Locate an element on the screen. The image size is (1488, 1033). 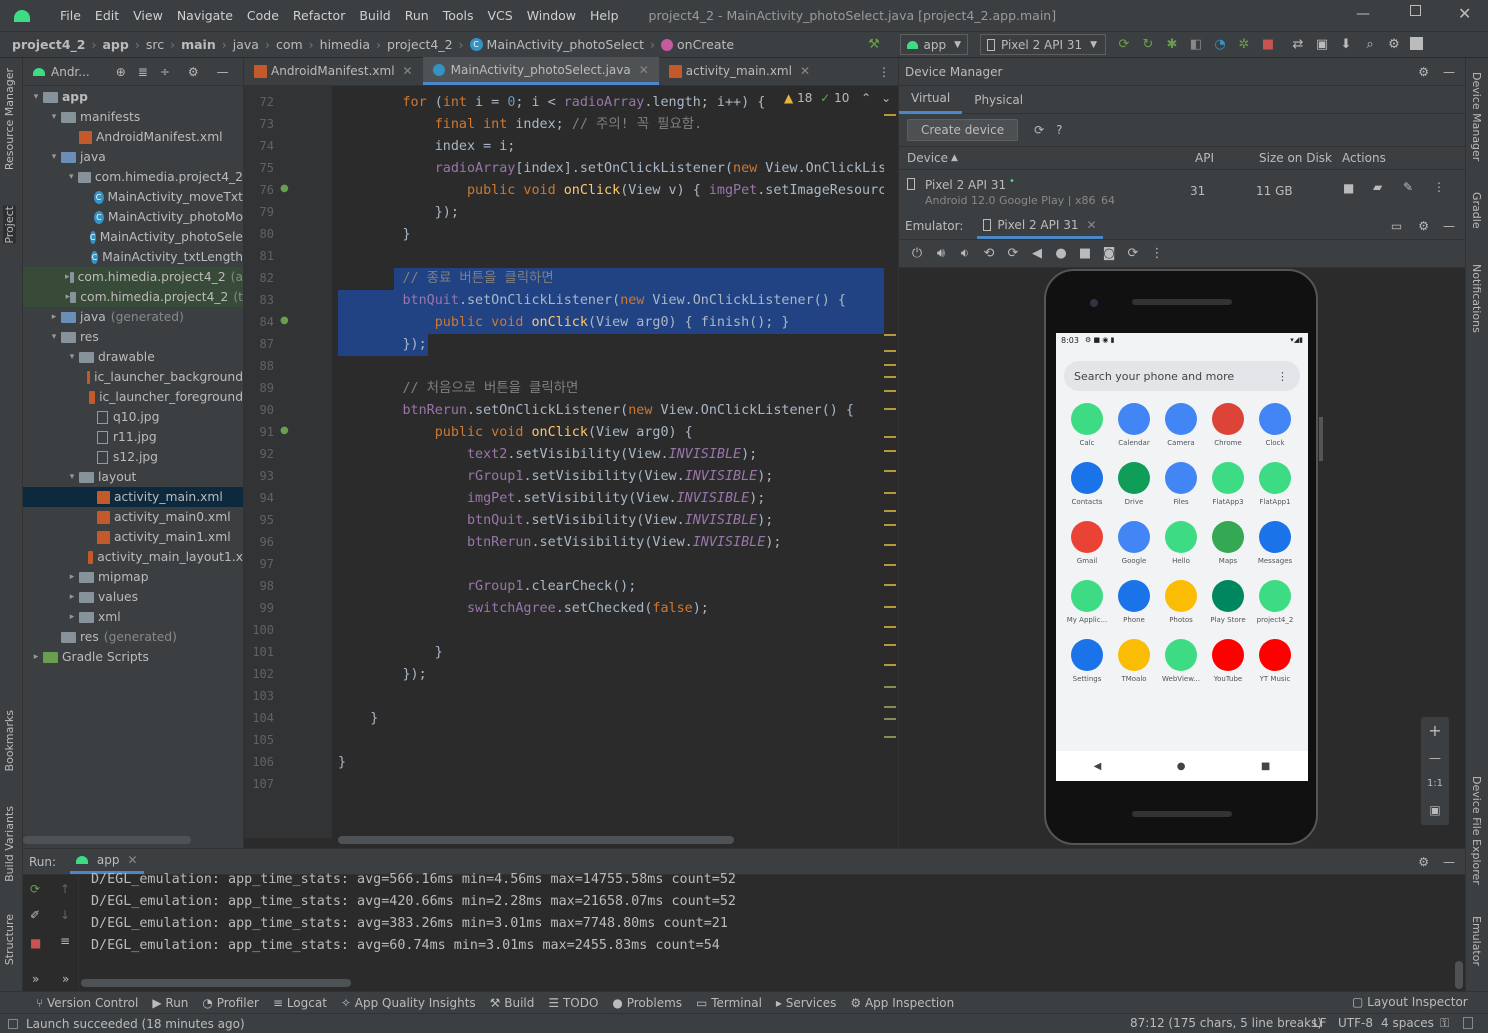
line-separator: LF is located at coordinates (1320, 1023).